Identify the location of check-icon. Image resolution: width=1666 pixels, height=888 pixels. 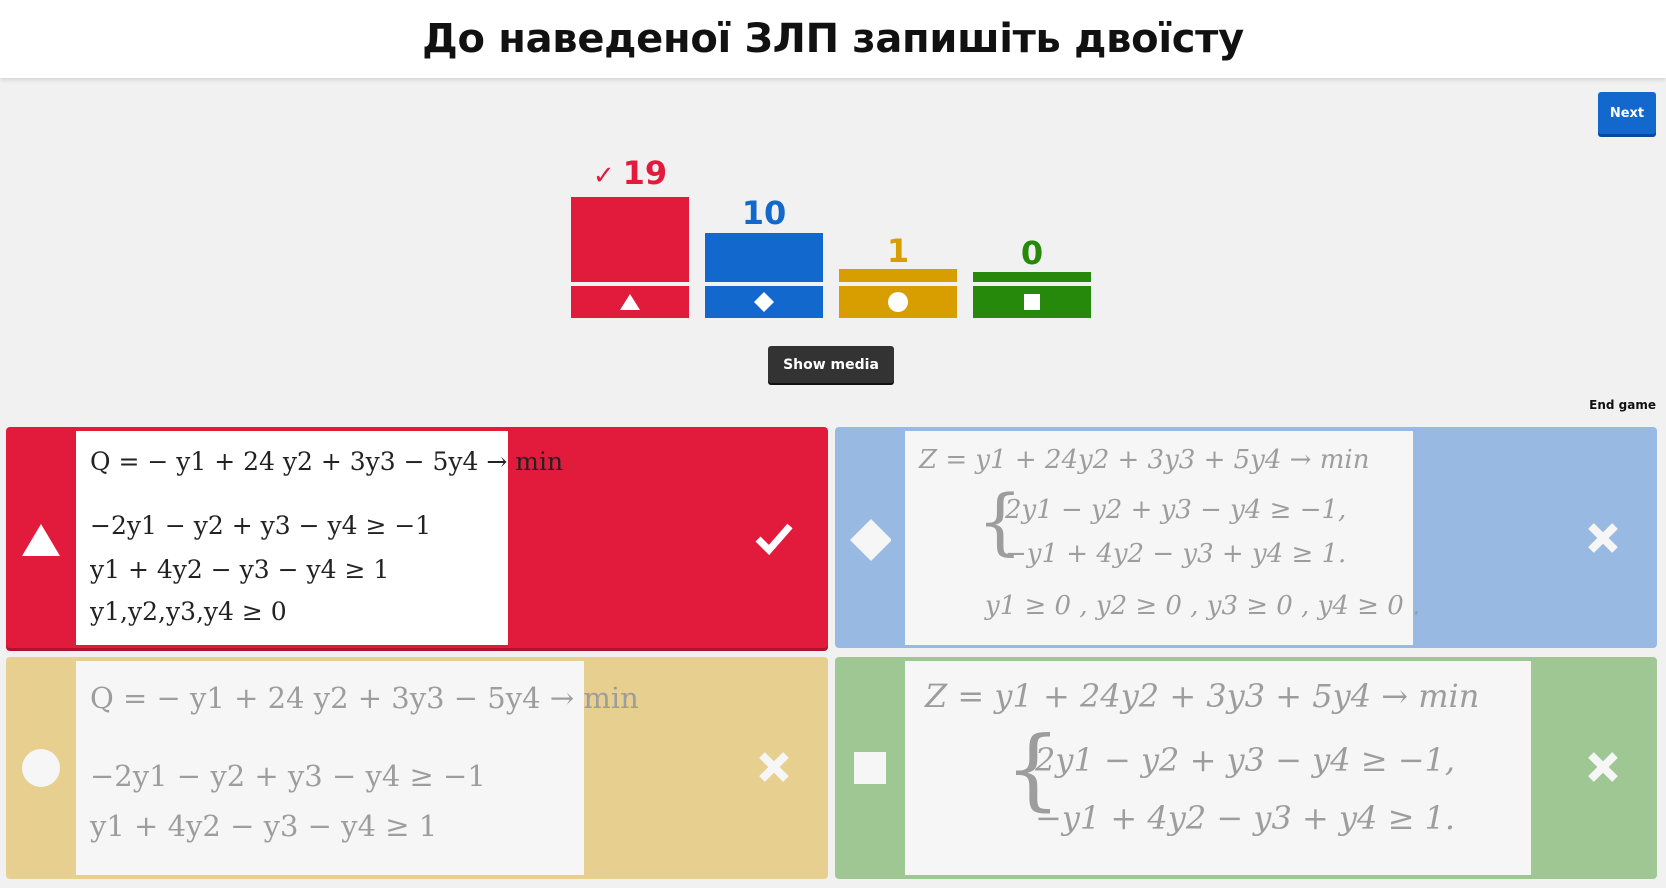
(774, 538).